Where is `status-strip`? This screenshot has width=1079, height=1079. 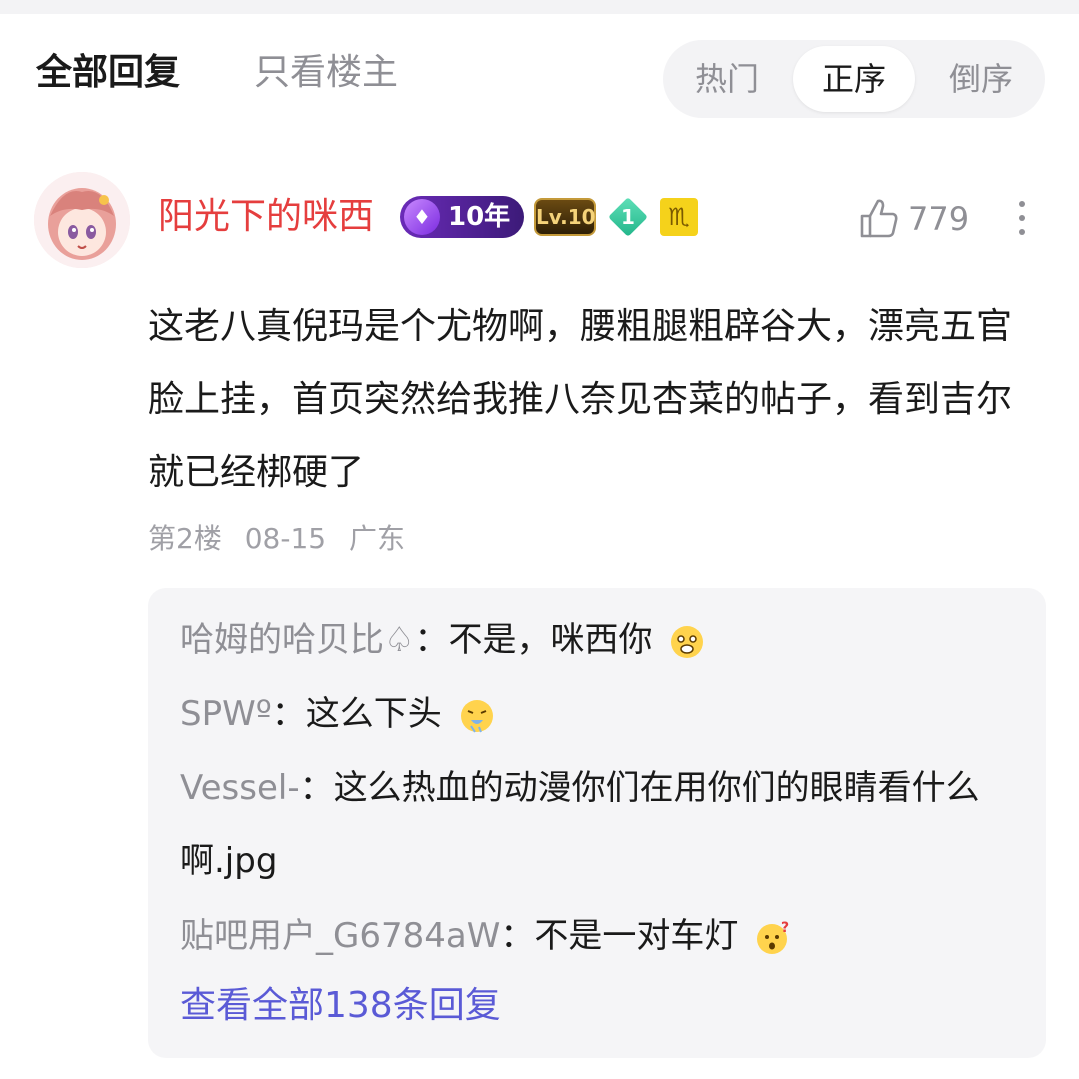
status-strip is located at coordinates (539, 7).